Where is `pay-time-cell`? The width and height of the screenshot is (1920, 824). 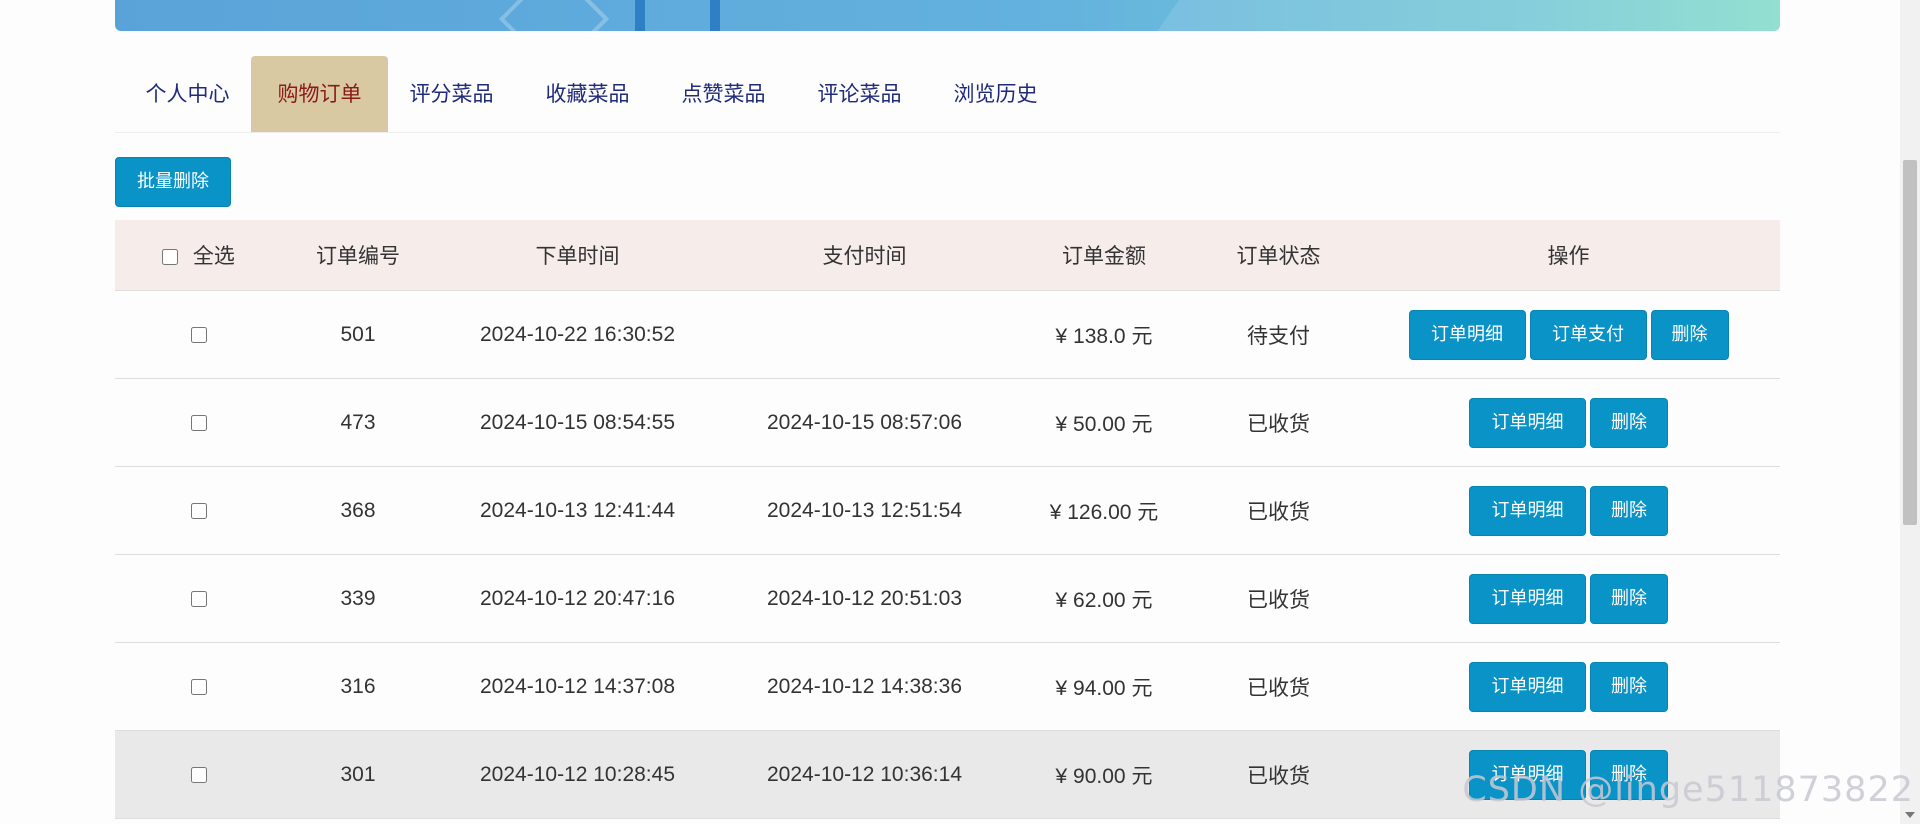 pay-time-cell is located at coordinates (864, 334).